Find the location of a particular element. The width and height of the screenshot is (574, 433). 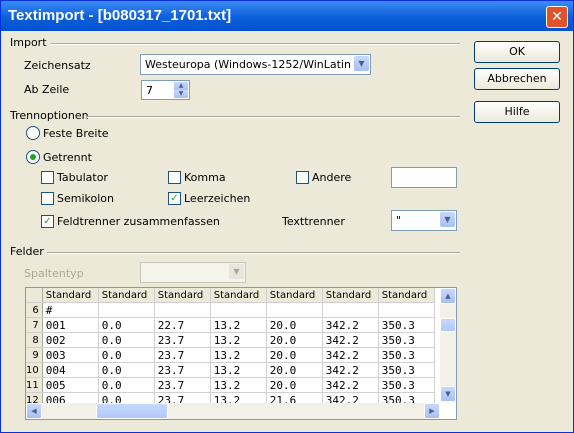

vertical-scroll-thumb is located at coordinates (448, 325).